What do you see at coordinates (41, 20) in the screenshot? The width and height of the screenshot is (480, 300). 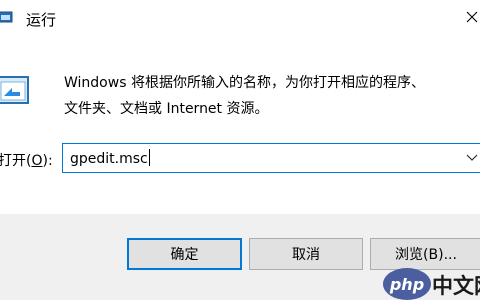 I see `window-title: 运行` at bounding box center [41, 20].